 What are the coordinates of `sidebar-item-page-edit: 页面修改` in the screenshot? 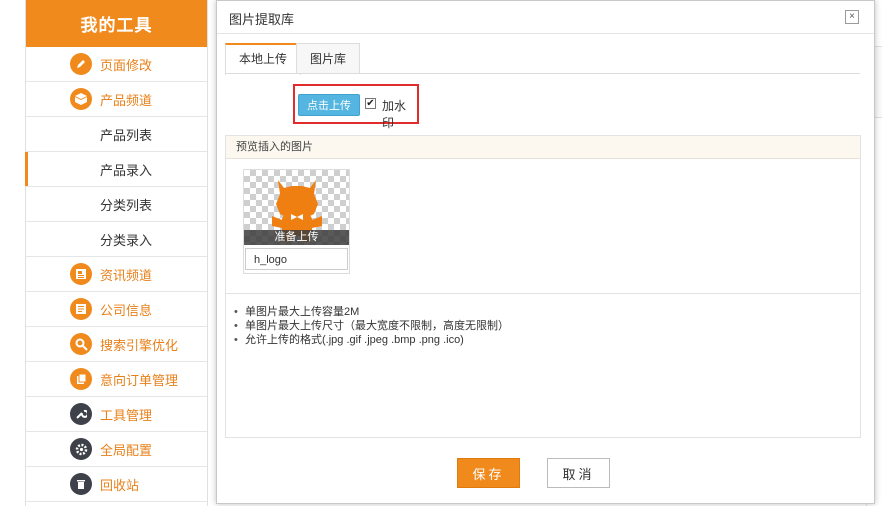 It's located at (116, 64).